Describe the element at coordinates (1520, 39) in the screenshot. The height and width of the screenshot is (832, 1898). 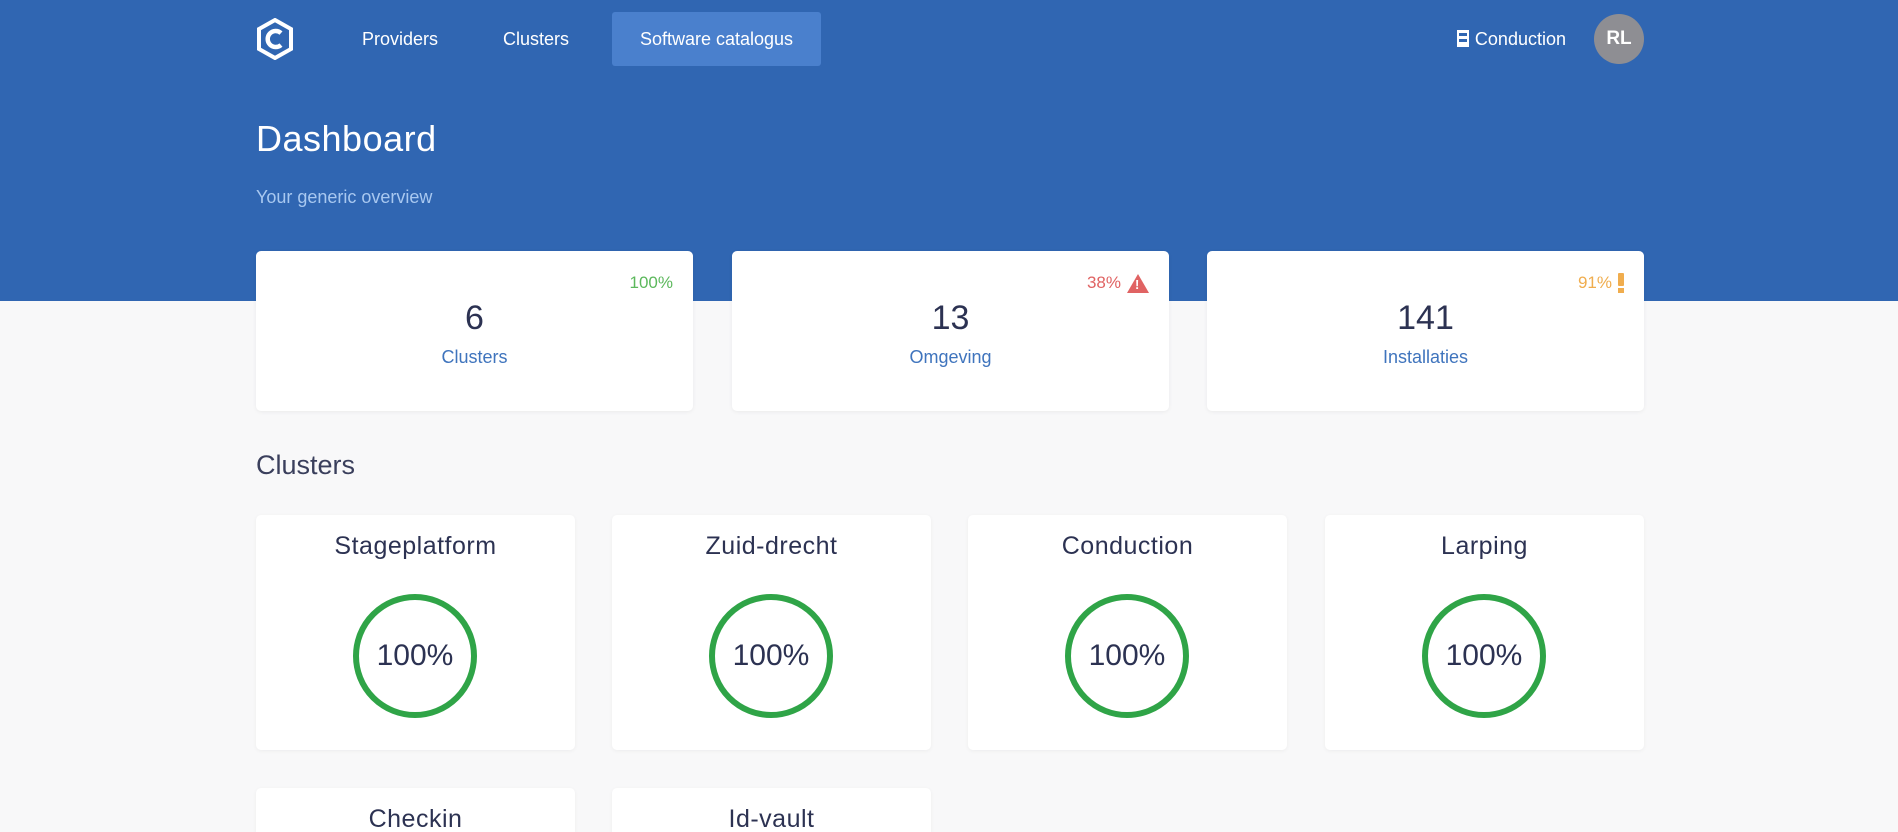
I see `organization-name: Conduction` at that location.